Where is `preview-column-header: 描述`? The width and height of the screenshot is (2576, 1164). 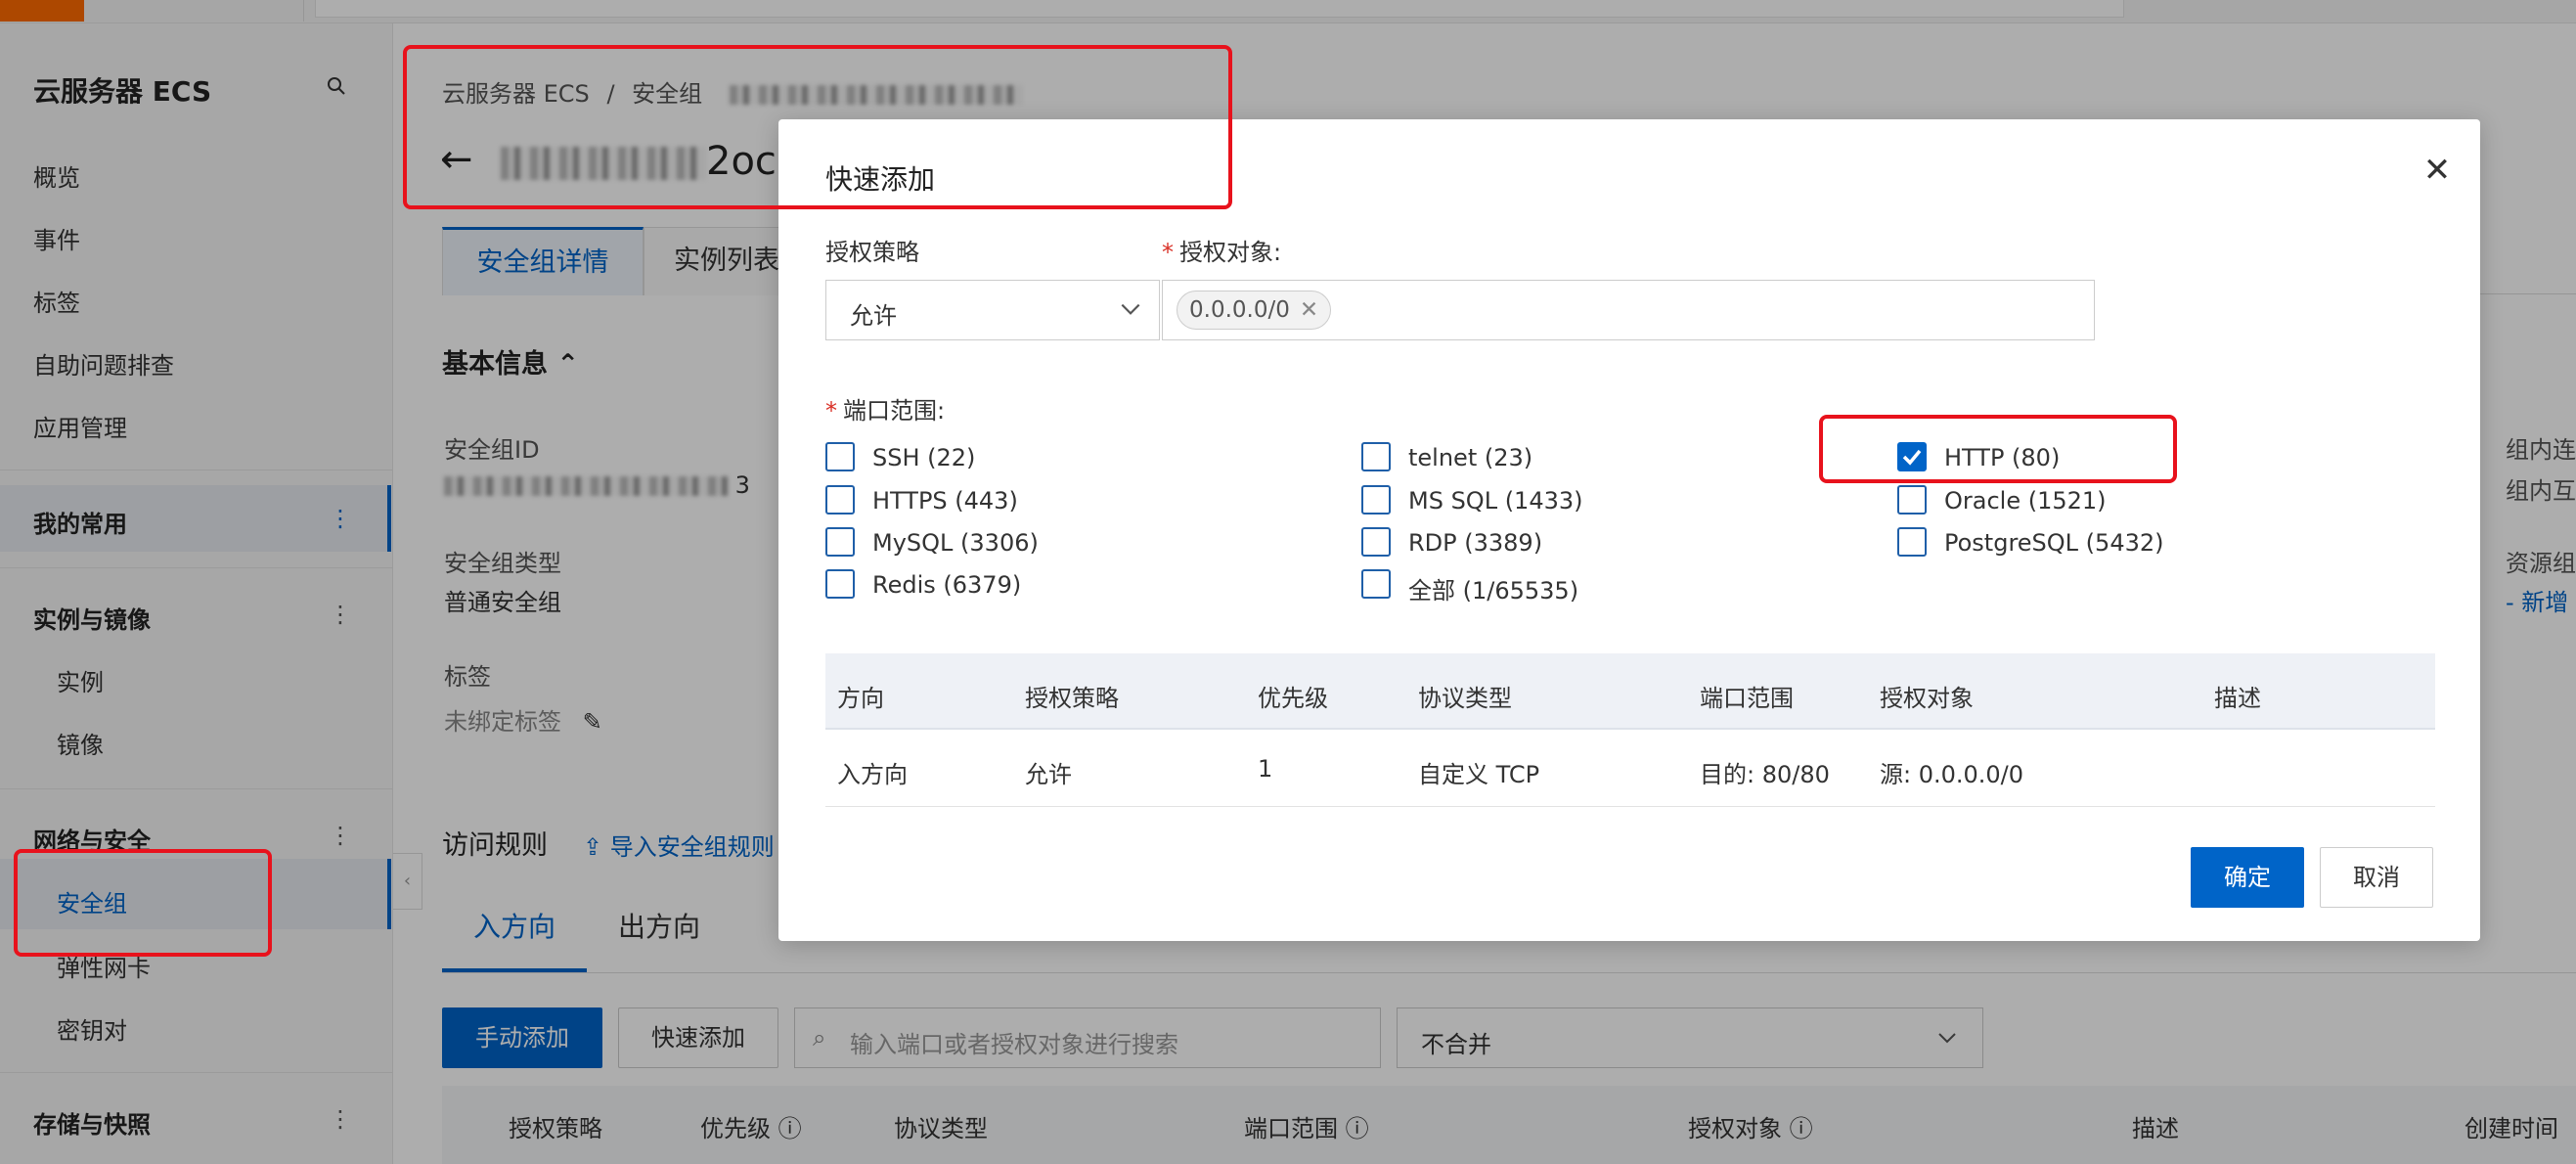
preview-column-header: 描述 is located at coordinates (2237, 698).